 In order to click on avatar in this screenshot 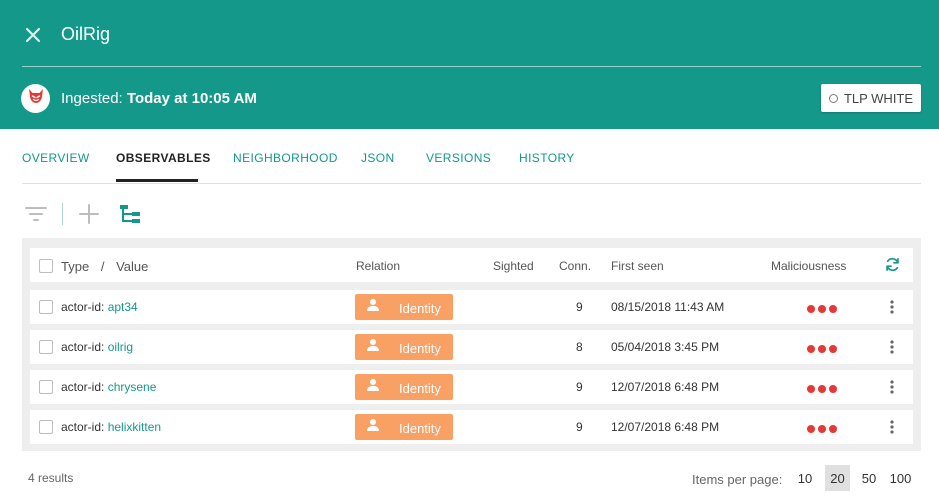, I will do `click(35, 98)`.